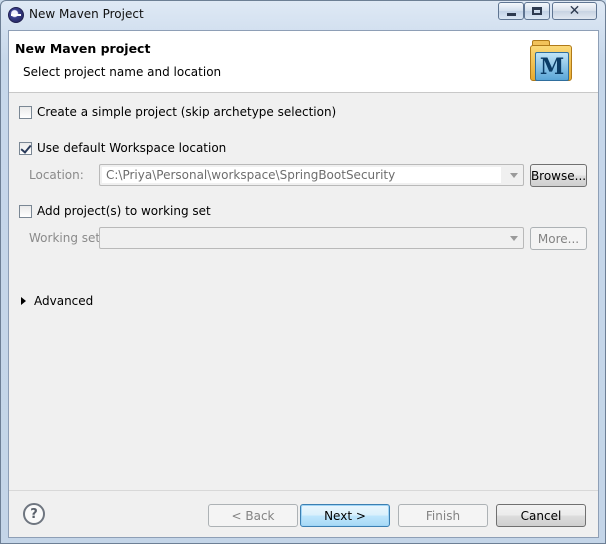 This screenshot has height=544, width=606. I want to click on working-set-combo, so click(311, 238).